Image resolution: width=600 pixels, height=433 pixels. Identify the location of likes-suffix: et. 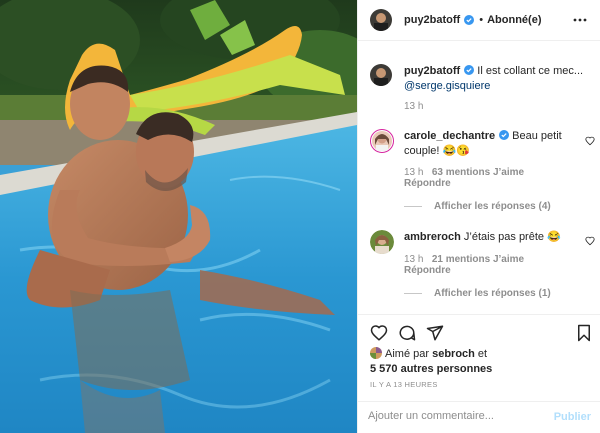
(481, 354).